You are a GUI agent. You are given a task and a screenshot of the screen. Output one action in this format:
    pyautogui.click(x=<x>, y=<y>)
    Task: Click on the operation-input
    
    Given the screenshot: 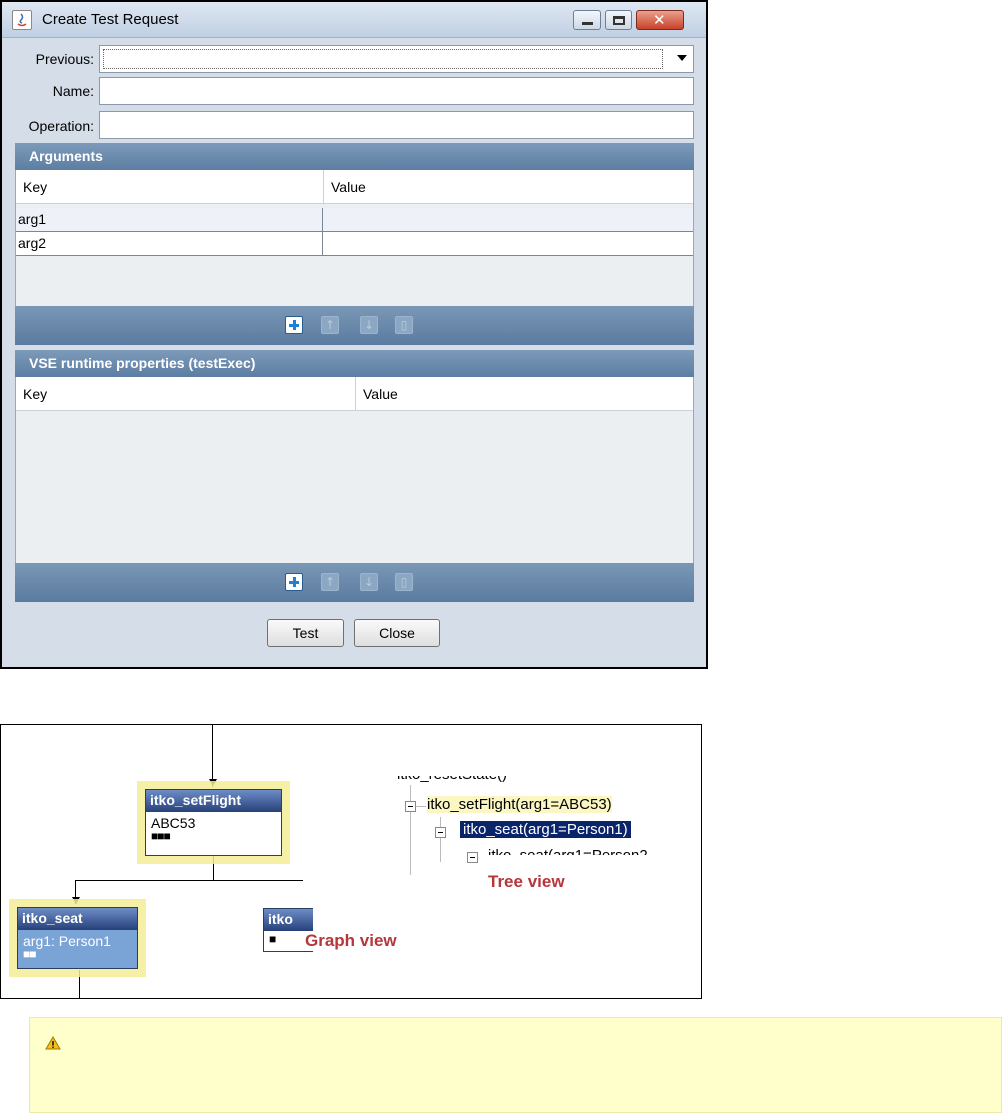 What is the action you would take?
    pyautogui.click(x=396, y=125)
    